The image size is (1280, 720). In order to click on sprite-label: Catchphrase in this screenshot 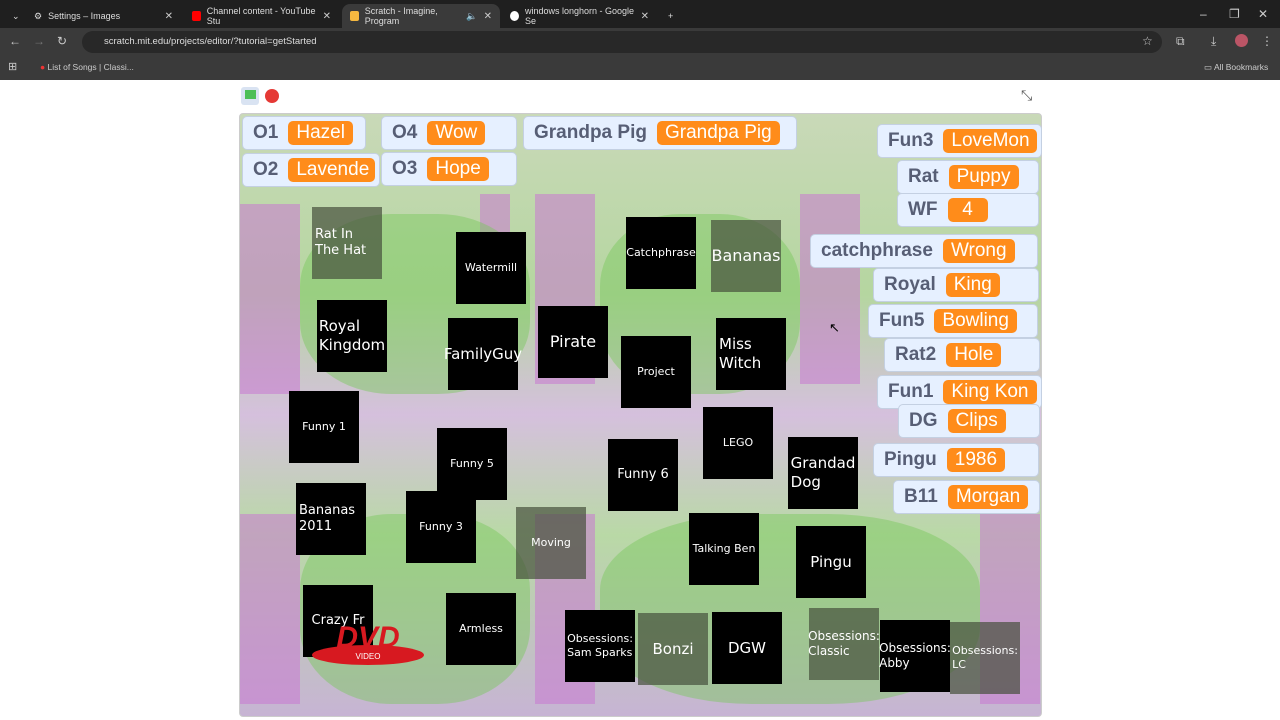, I will do `click(661, 253)`.